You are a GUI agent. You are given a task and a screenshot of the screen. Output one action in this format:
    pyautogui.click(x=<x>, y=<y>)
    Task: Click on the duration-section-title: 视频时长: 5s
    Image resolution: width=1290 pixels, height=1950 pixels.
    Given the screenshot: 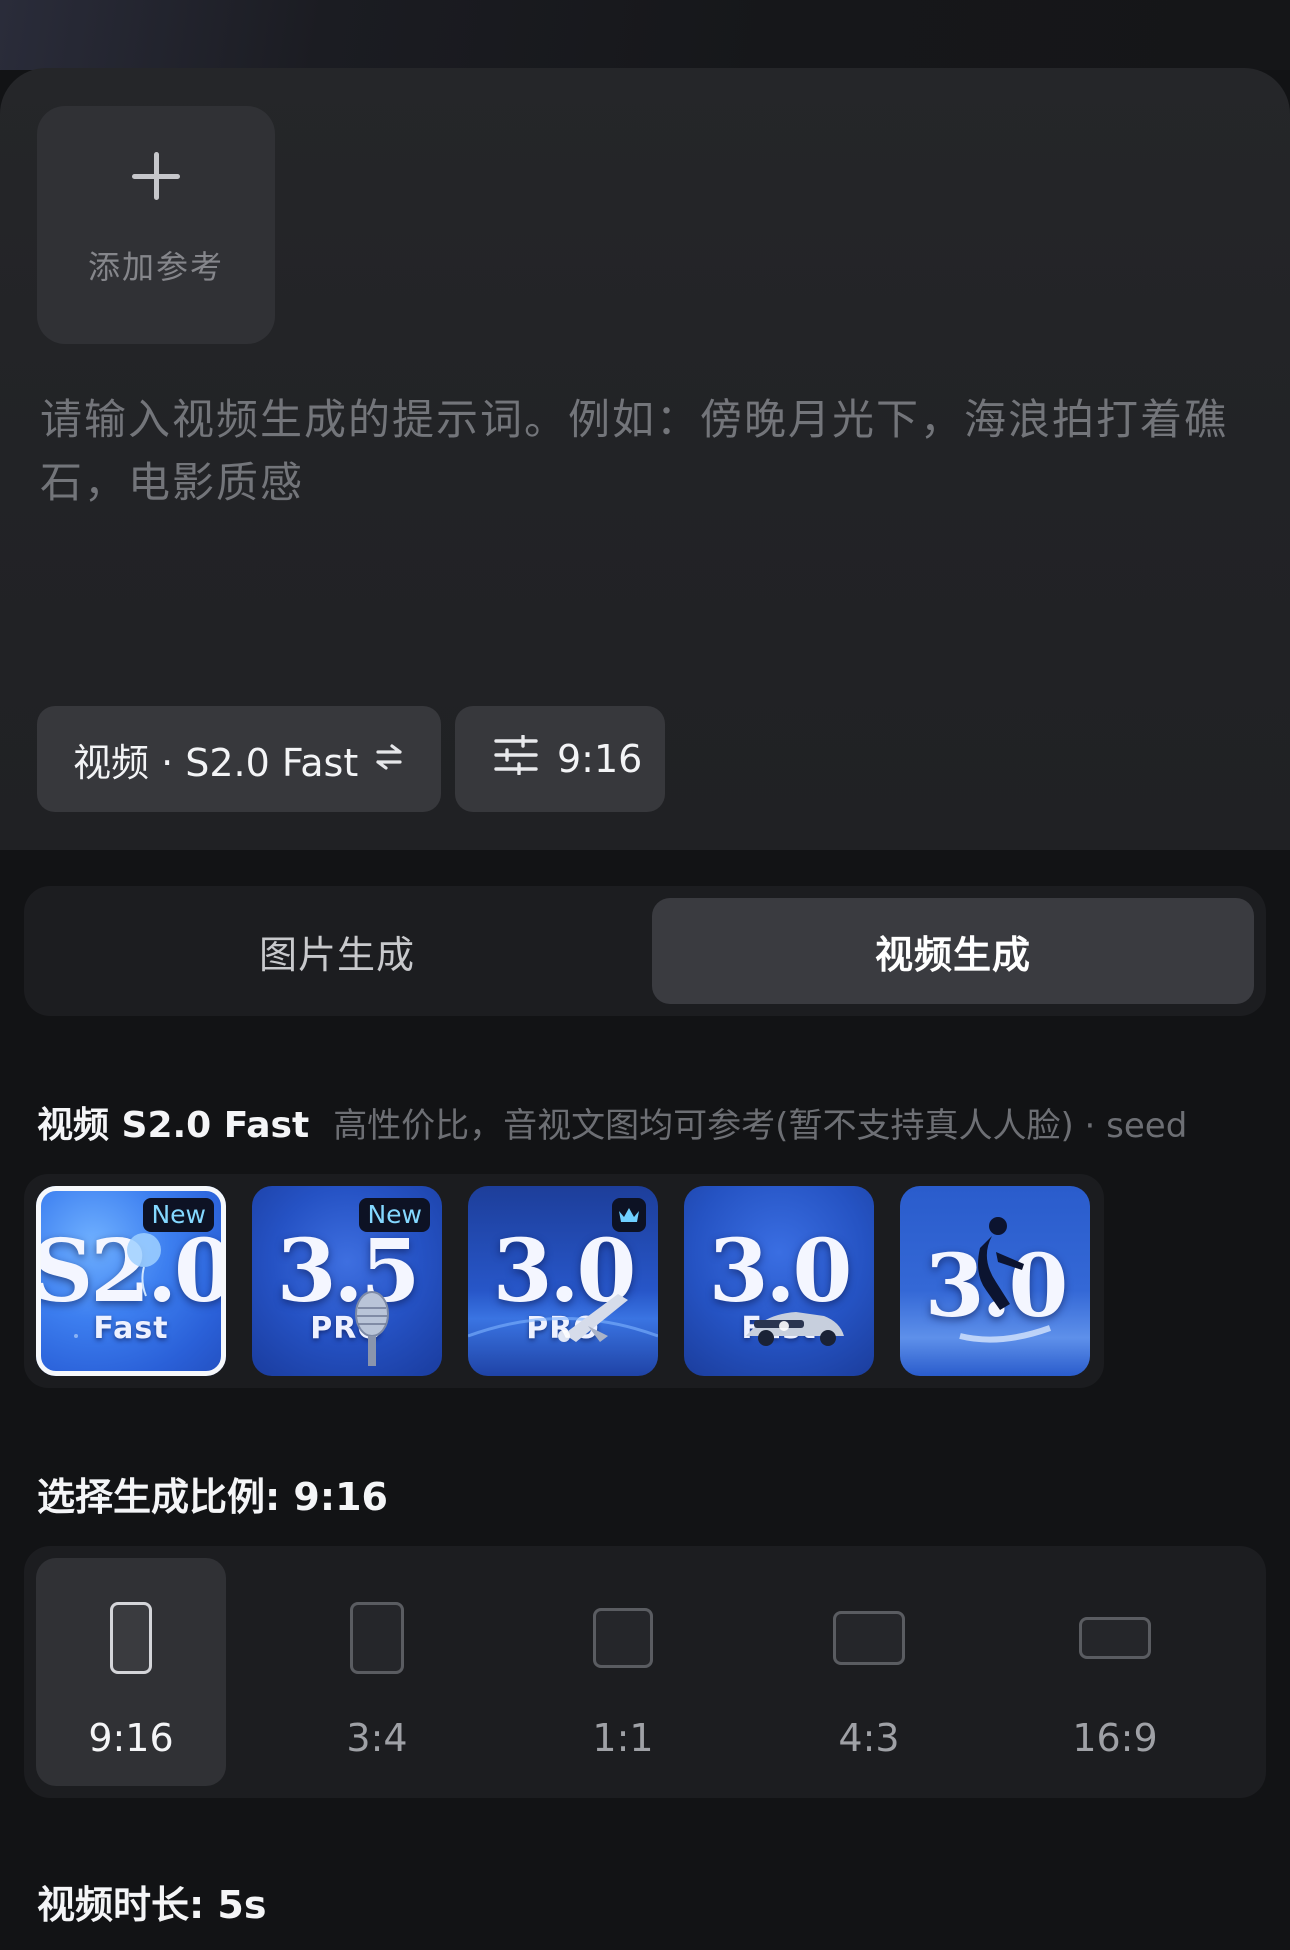 What is the action you would take?
    pyautogui.click(x=152, y=1905)
    